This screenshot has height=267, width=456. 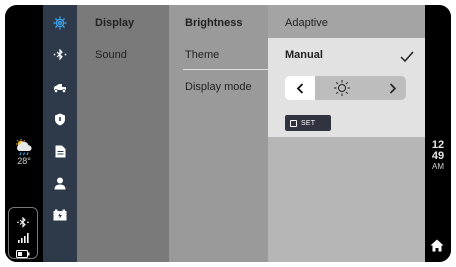 I want to click on set-button: SET, so click(x=308, y=123).